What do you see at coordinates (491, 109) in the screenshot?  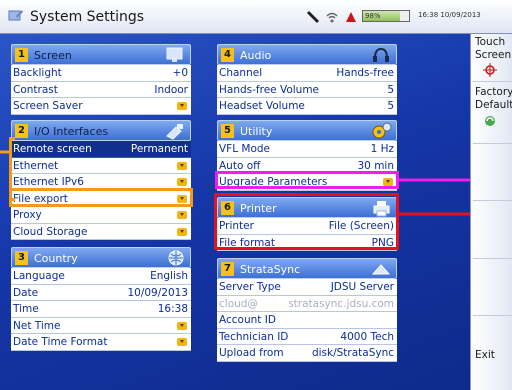 I see `factory-default-button: Factory Default` at bounding box center [491, 109].